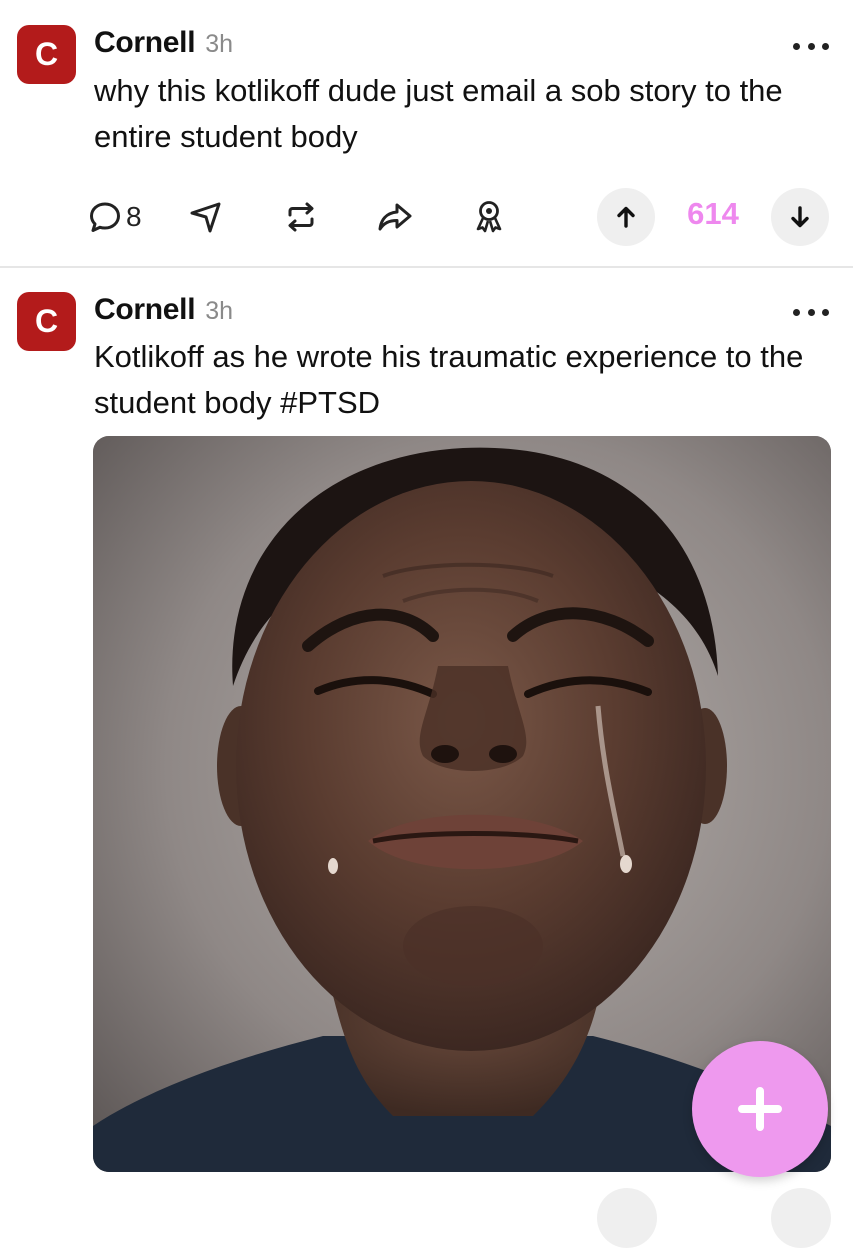  What do you see at coordinates (134, 216) in the screenshot?
I see `comment-count: 8` at bounding box center [134, 216].